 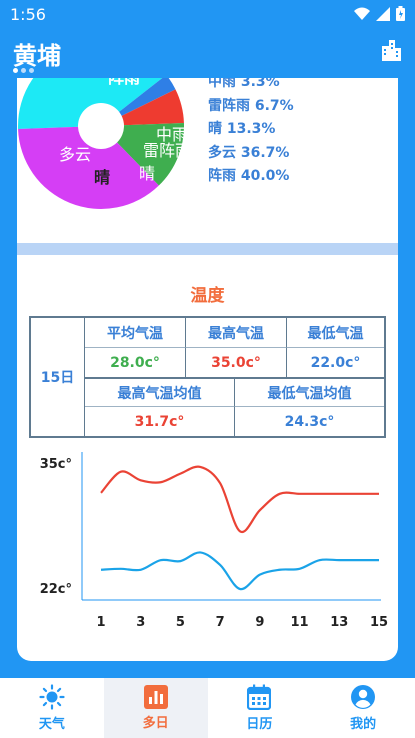 What do you see at coordinates (363, 697) in the screenshot?
I see `user-icon` at bounding box center [363, 697].